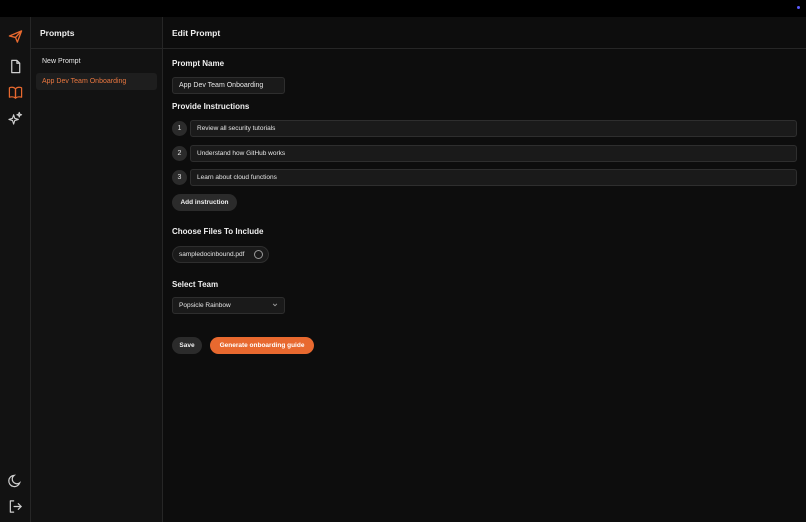  I want to click on sidebar-title: Prompts, so click(57, 33).